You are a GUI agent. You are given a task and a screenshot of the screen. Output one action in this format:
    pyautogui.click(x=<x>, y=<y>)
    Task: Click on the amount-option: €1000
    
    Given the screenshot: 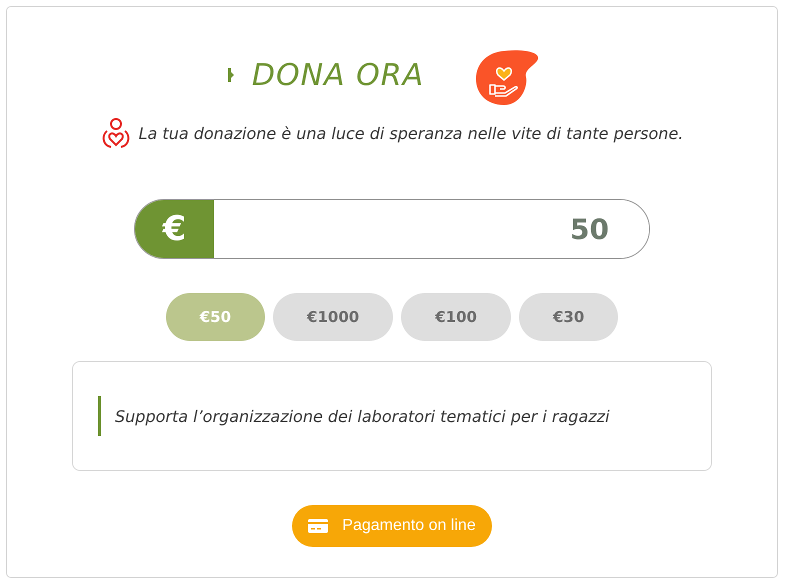 What is the action you would take?
    pyautogui.click(x=333, y=317)
    